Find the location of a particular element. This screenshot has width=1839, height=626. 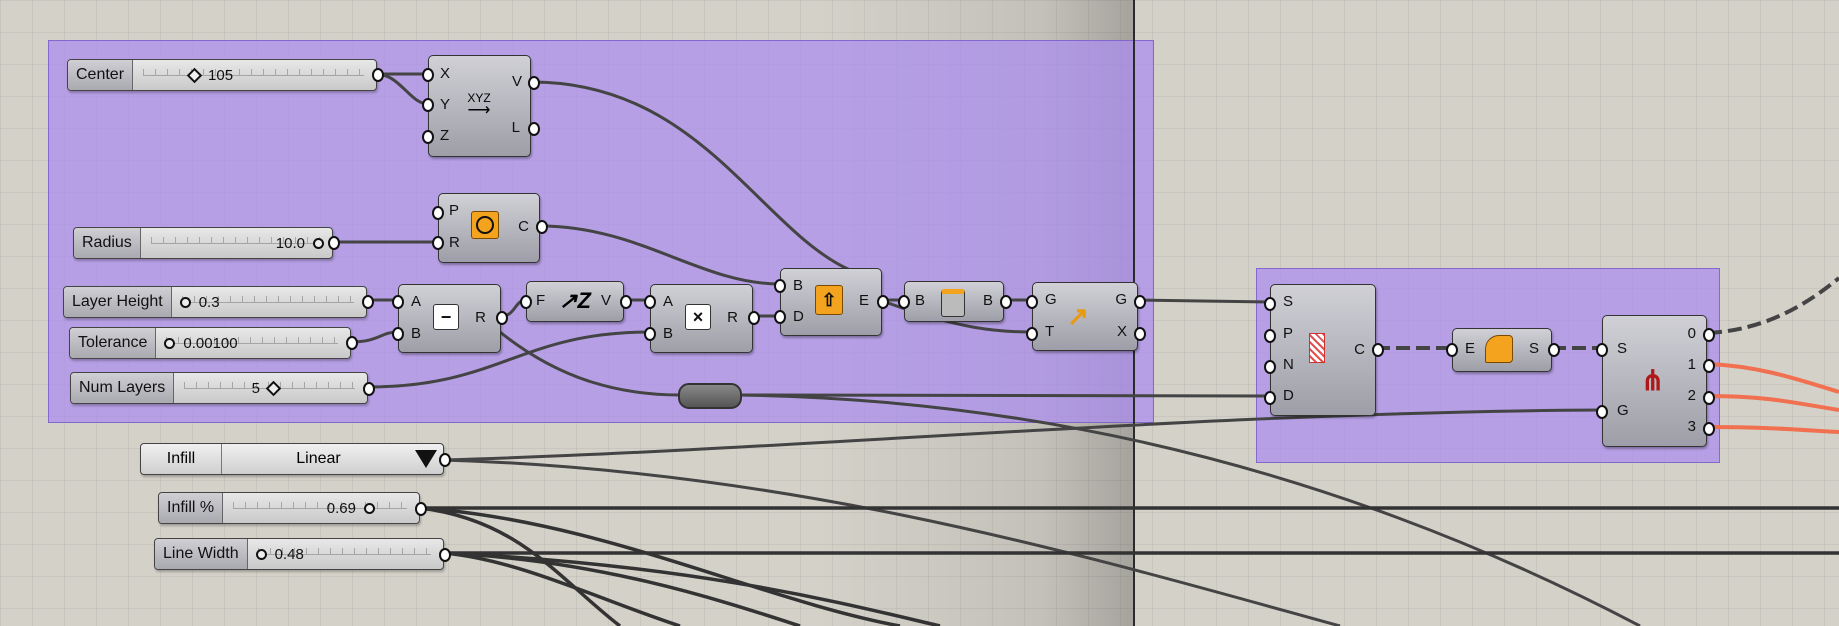

input-p-label: P is located at coordinates (454, 210).